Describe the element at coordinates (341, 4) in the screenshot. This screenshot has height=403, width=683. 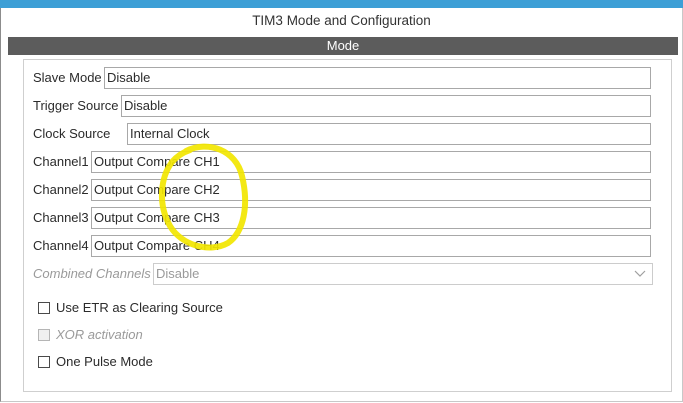
I see `window-accent-strip` at that location.